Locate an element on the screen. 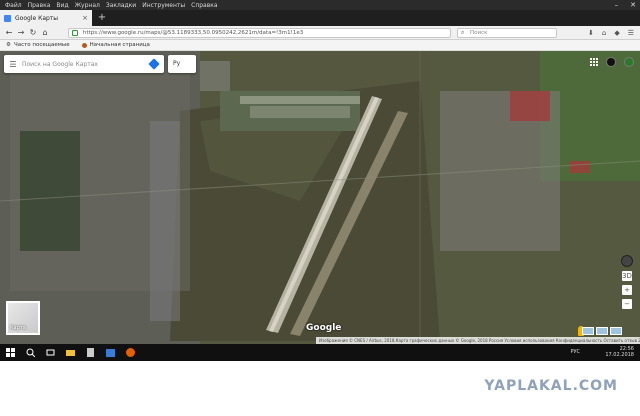 The image size is (640, 416). search-icon is located at coordinates (30, 352).